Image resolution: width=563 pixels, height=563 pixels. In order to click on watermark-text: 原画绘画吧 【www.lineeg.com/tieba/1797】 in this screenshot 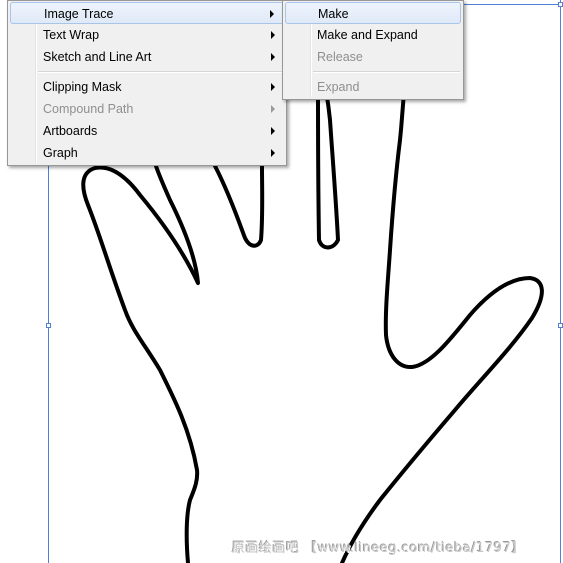, I will do `click(378, 548)`.